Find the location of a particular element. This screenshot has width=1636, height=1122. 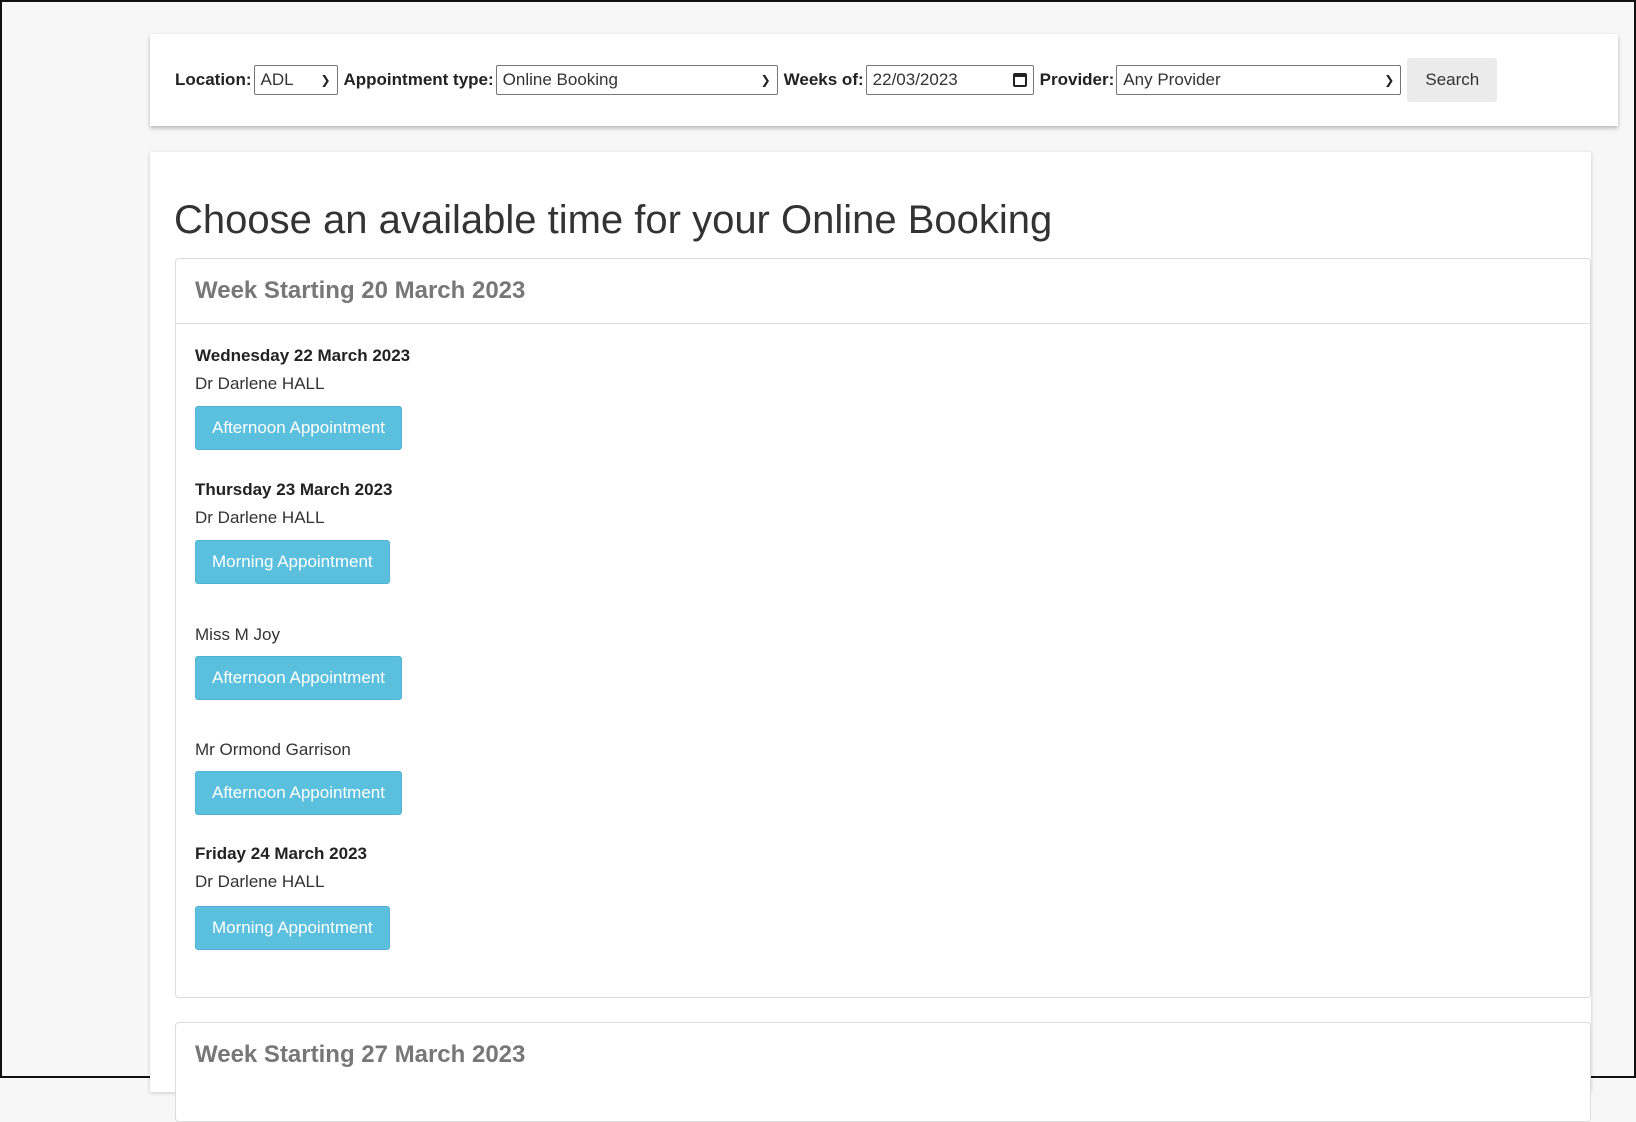

weeks-of-date-input: 22/03/2023 is located at coordinates (949, 80).